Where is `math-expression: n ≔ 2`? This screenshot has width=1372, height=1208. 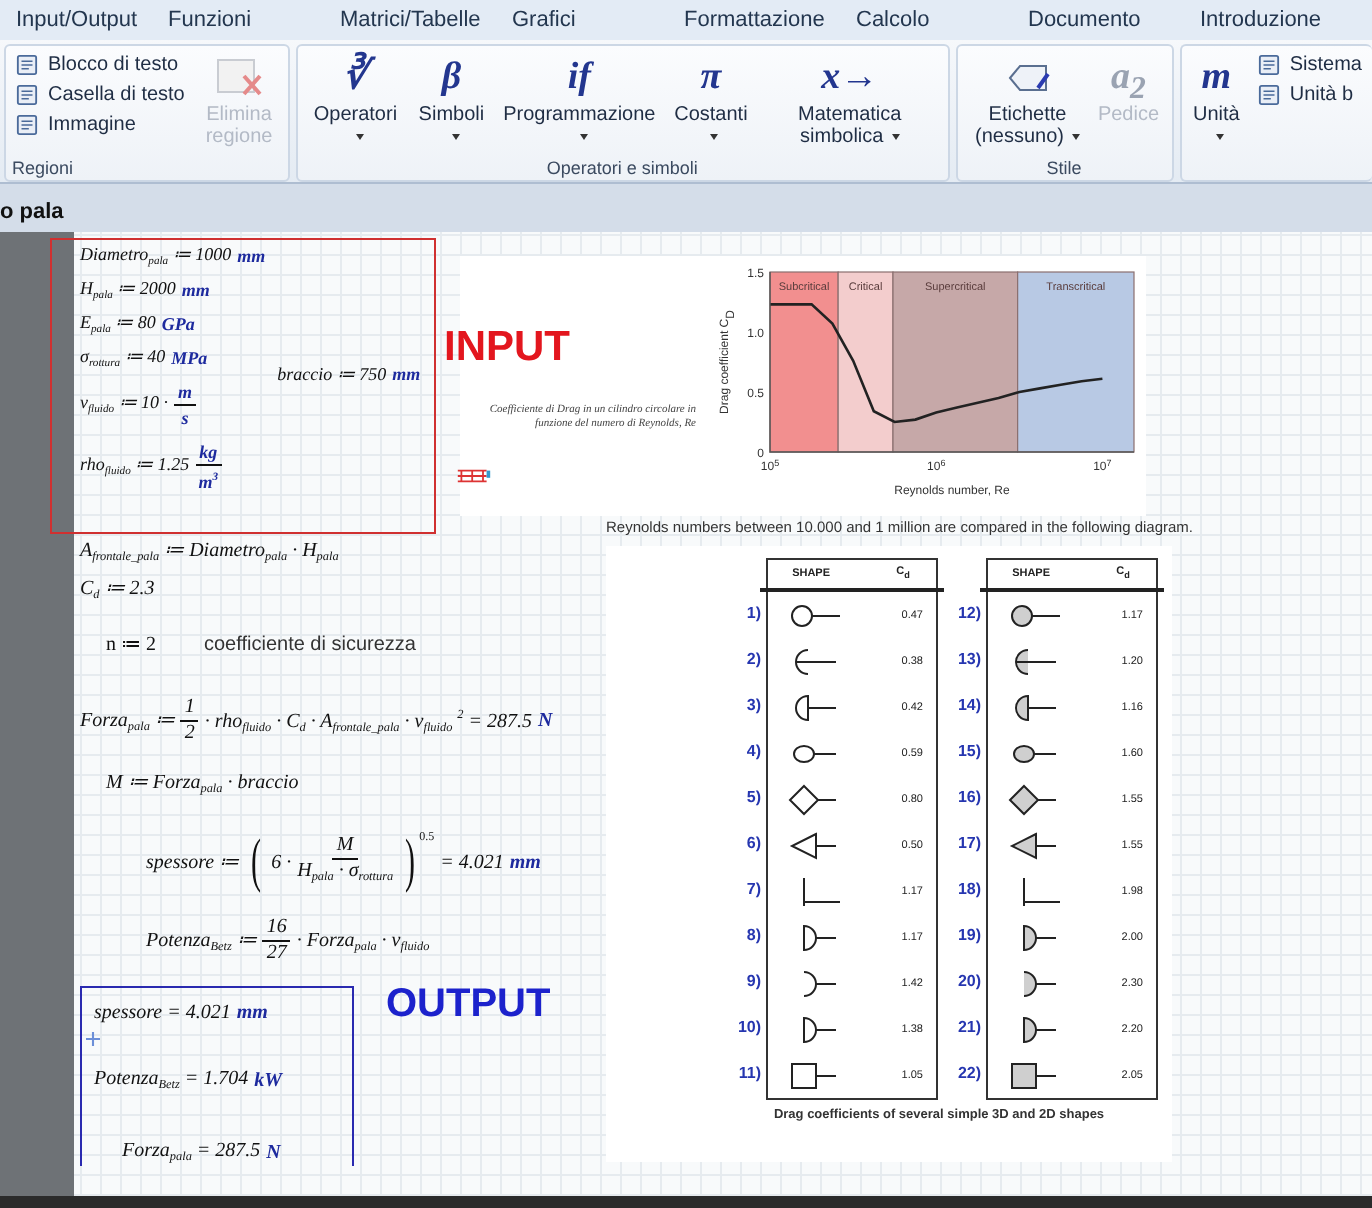
math-expression: n ≔ 2 is located at coordinates (131, 644).